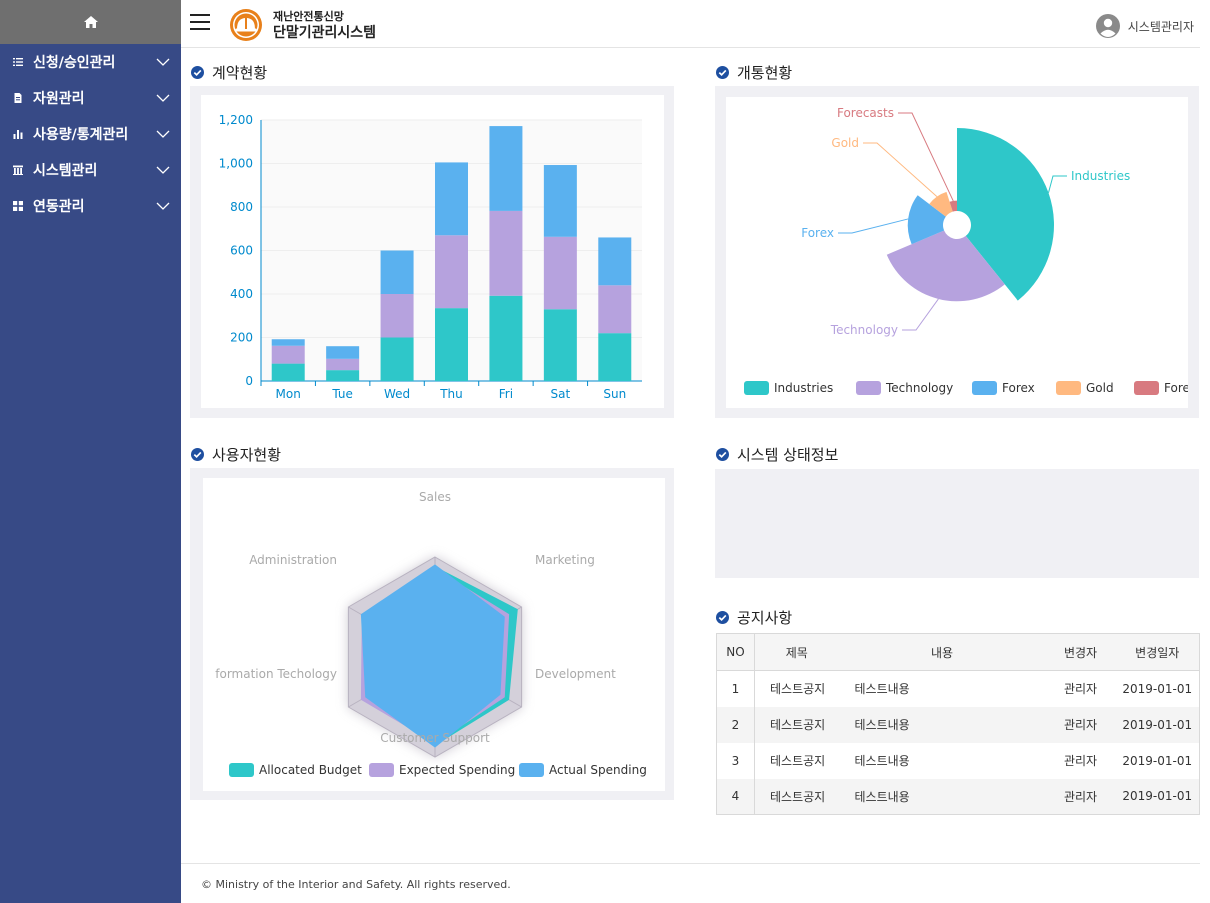  I want to click on home-button, so click(90, 22).